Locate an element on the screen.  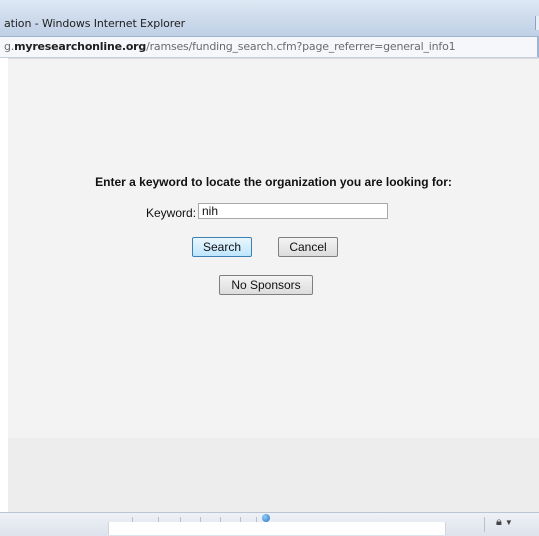
no-sponsors-button: No Sponsors is located at coordinates (266, 285).